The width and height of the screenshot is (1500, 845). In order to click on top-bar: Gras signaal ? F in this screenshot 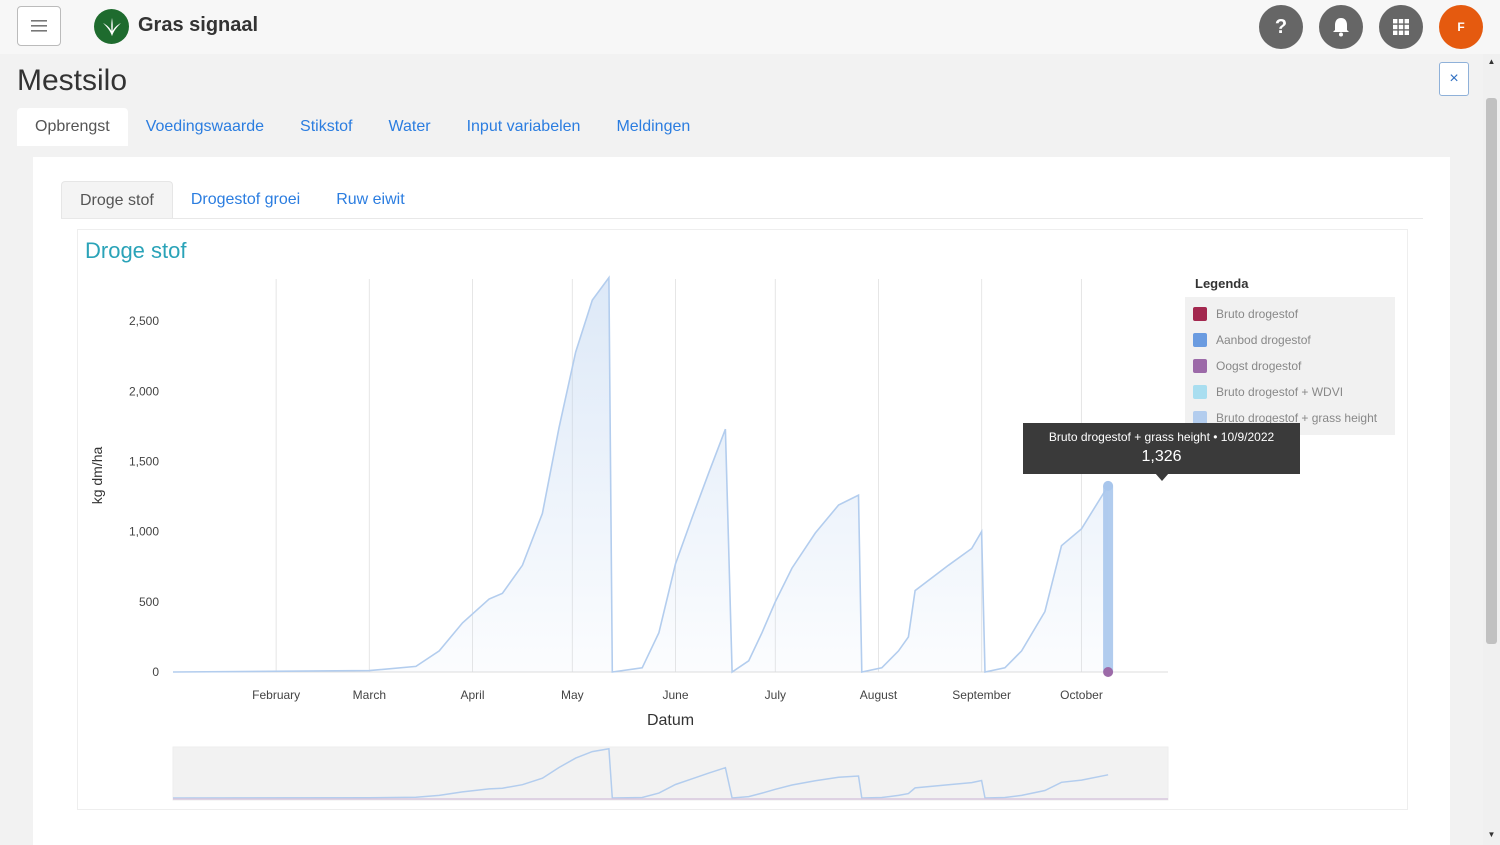, I will do `click(750, 27)`.